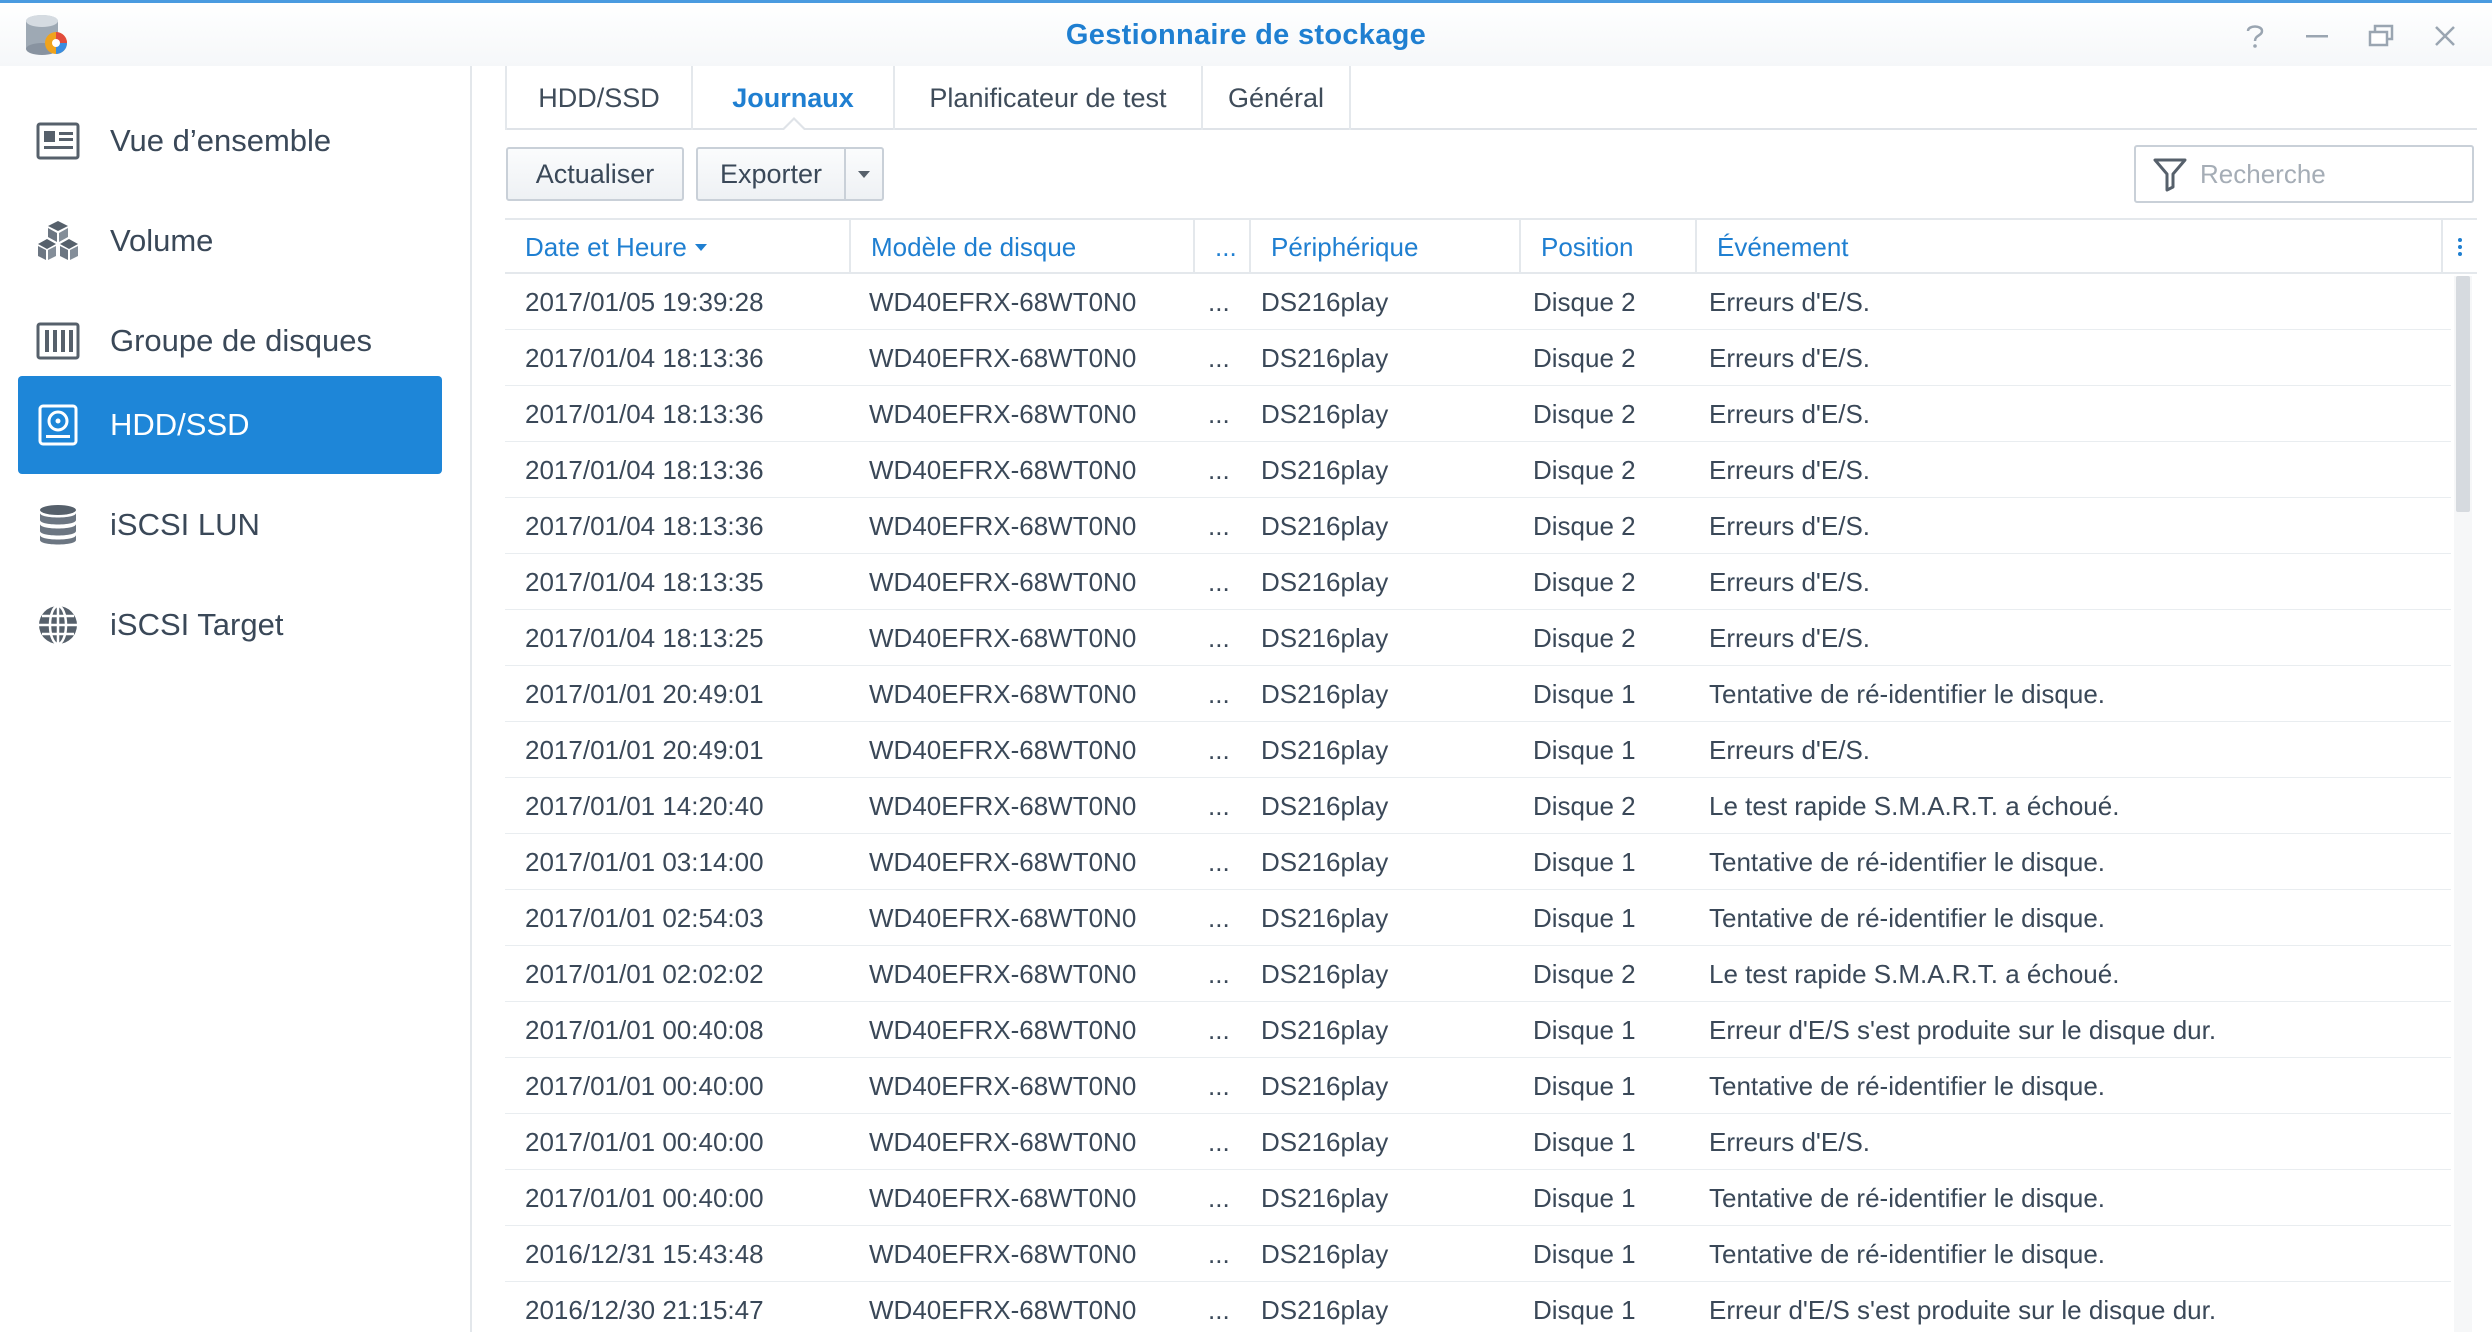 Image resolution: width=2492 pixels, height=1332 pixels. What do you see at coordinates (1914, 973) in the screenshot?
I see `cell-event: Le test rapide S.M.A.R.T. a échoué.` at bounding box center [1914, 973].